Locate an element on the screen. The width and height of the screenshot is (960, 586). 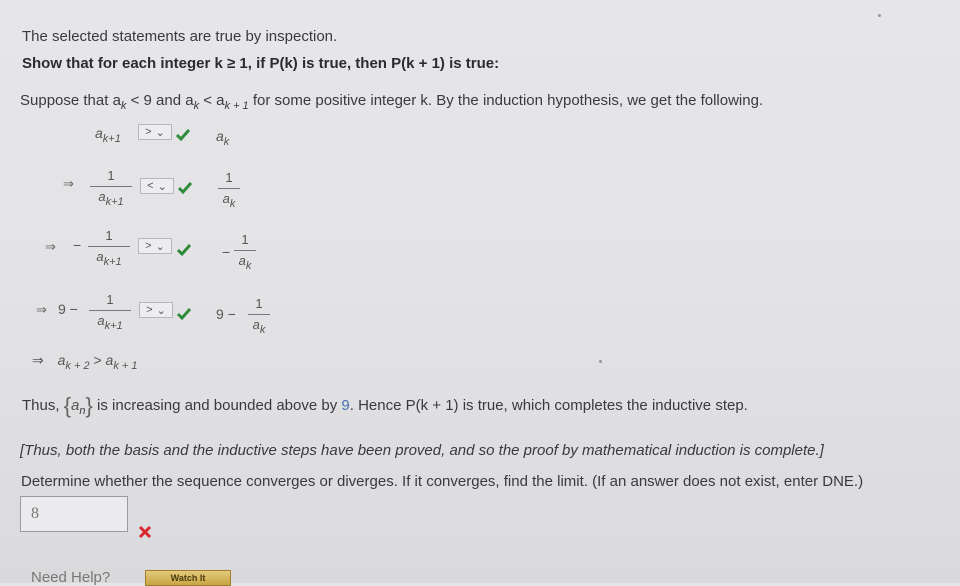
row1-check-icon is located at coordinates (183, 135).